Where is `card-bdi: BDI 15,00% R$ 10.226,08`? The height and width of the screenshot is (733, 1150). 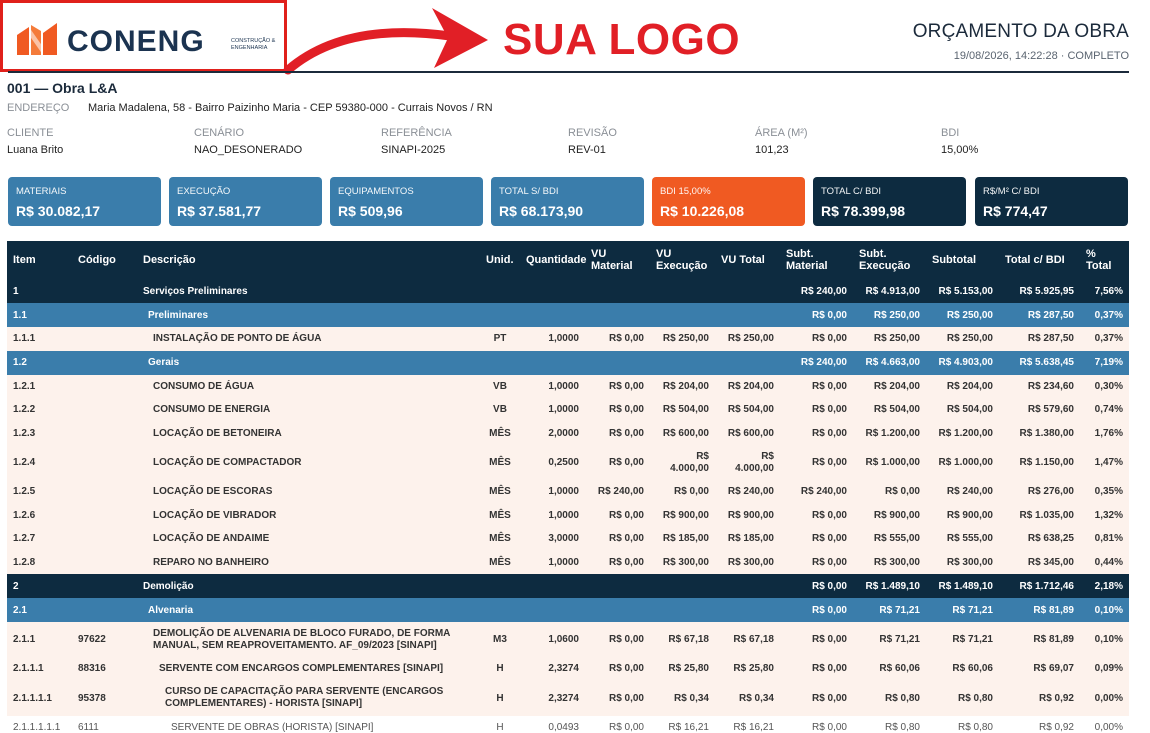
card-bdi: BDI 15,00% R$ 10.226,08 is located at coordinates (728, 201).